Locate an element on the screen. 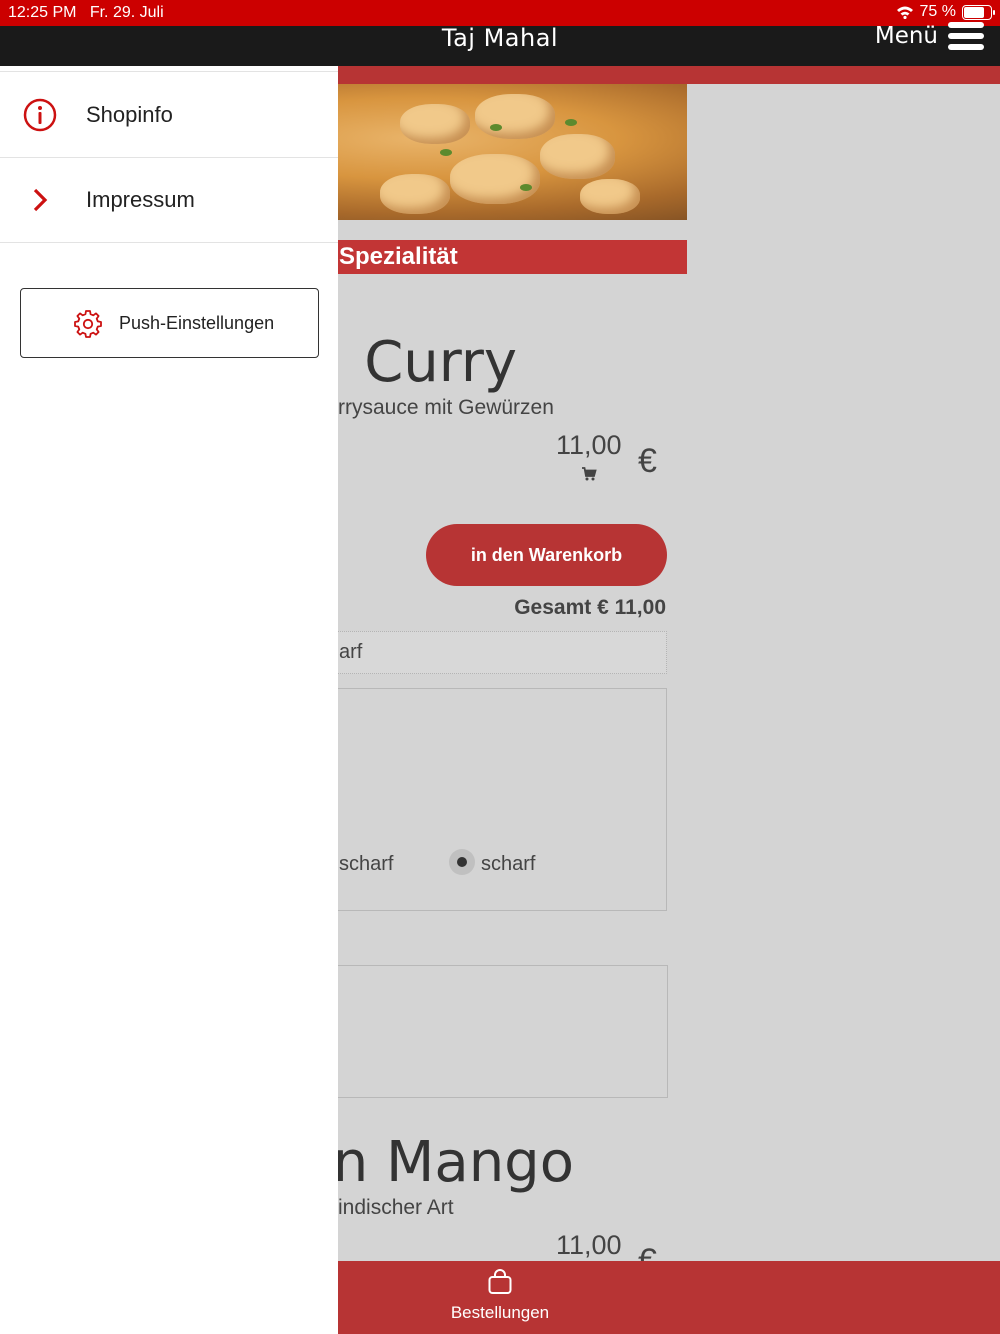 The width and height of the screenshot is (1000, 1334). tab-orders: Bestellungen is located at coordinates (500, 1297).